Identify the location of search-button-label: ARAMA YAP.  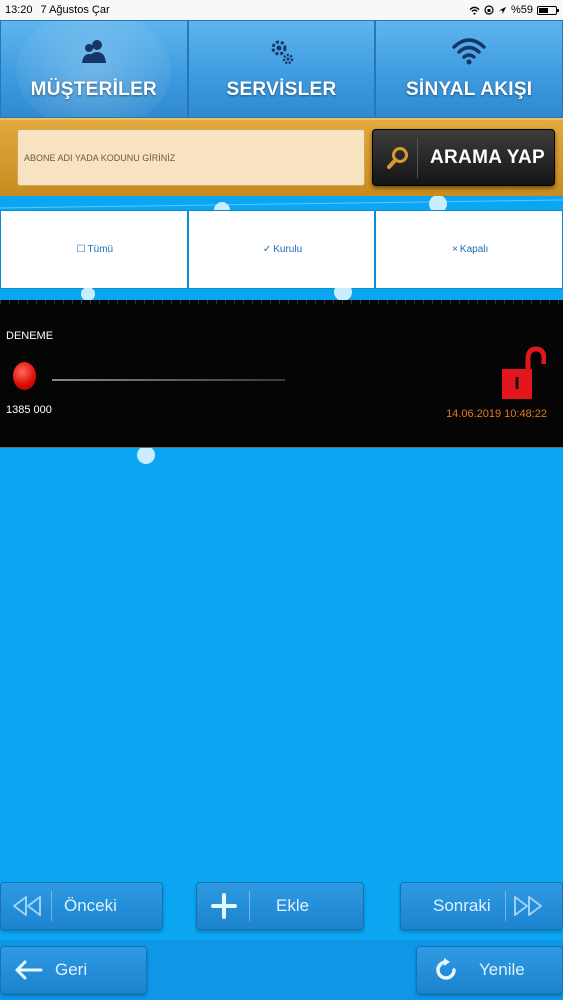
(487, 157).